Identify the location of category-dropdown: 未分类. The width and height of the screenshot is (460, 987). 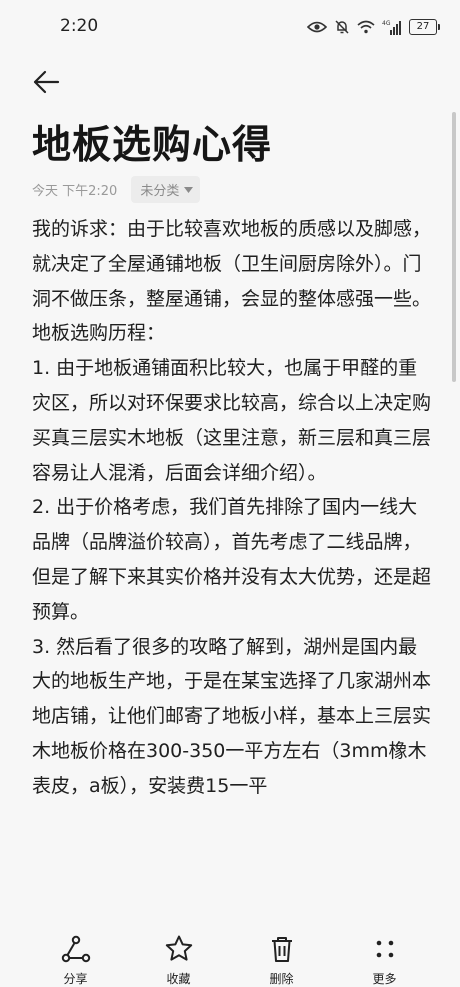
(166, 189).